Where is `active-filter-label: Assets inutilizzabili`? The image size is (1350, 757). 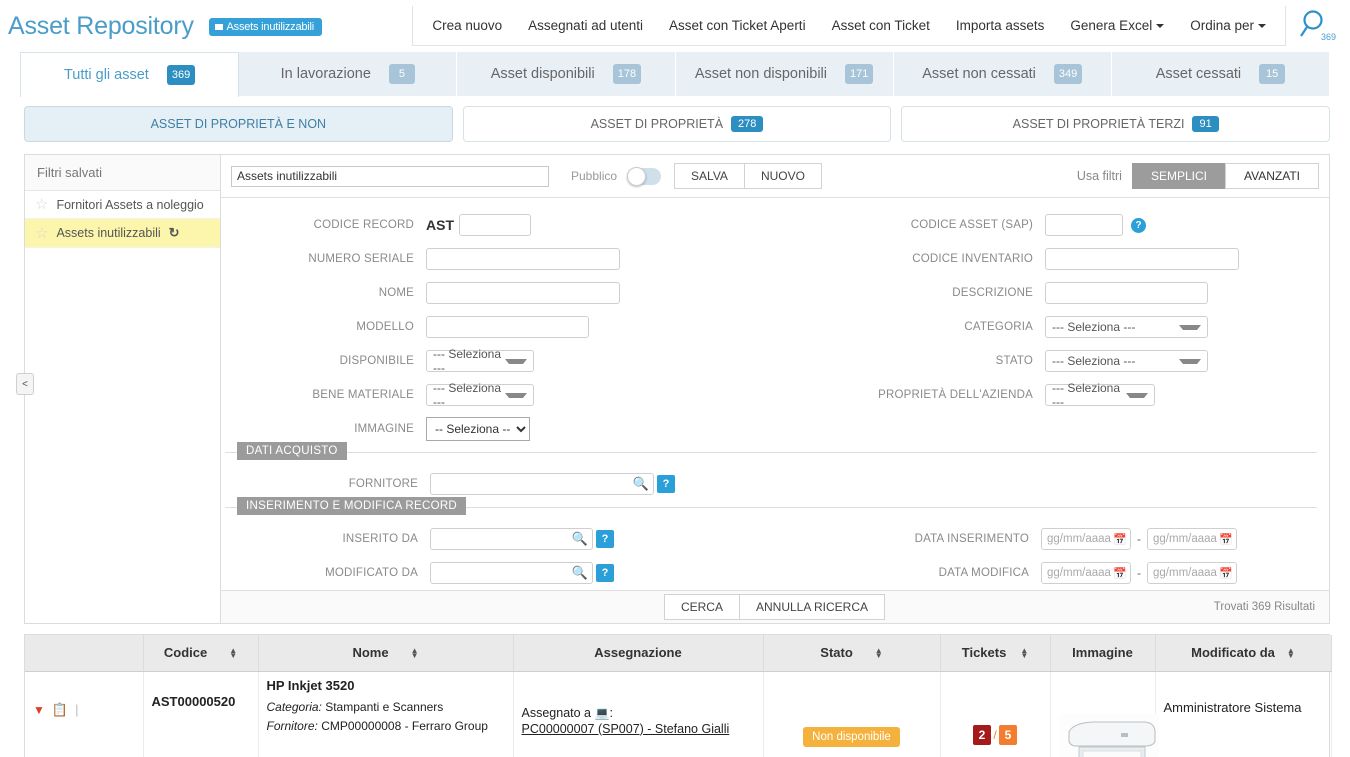
active-filter-label: Assets inutilizzabili is located at coordinates (270, 26).